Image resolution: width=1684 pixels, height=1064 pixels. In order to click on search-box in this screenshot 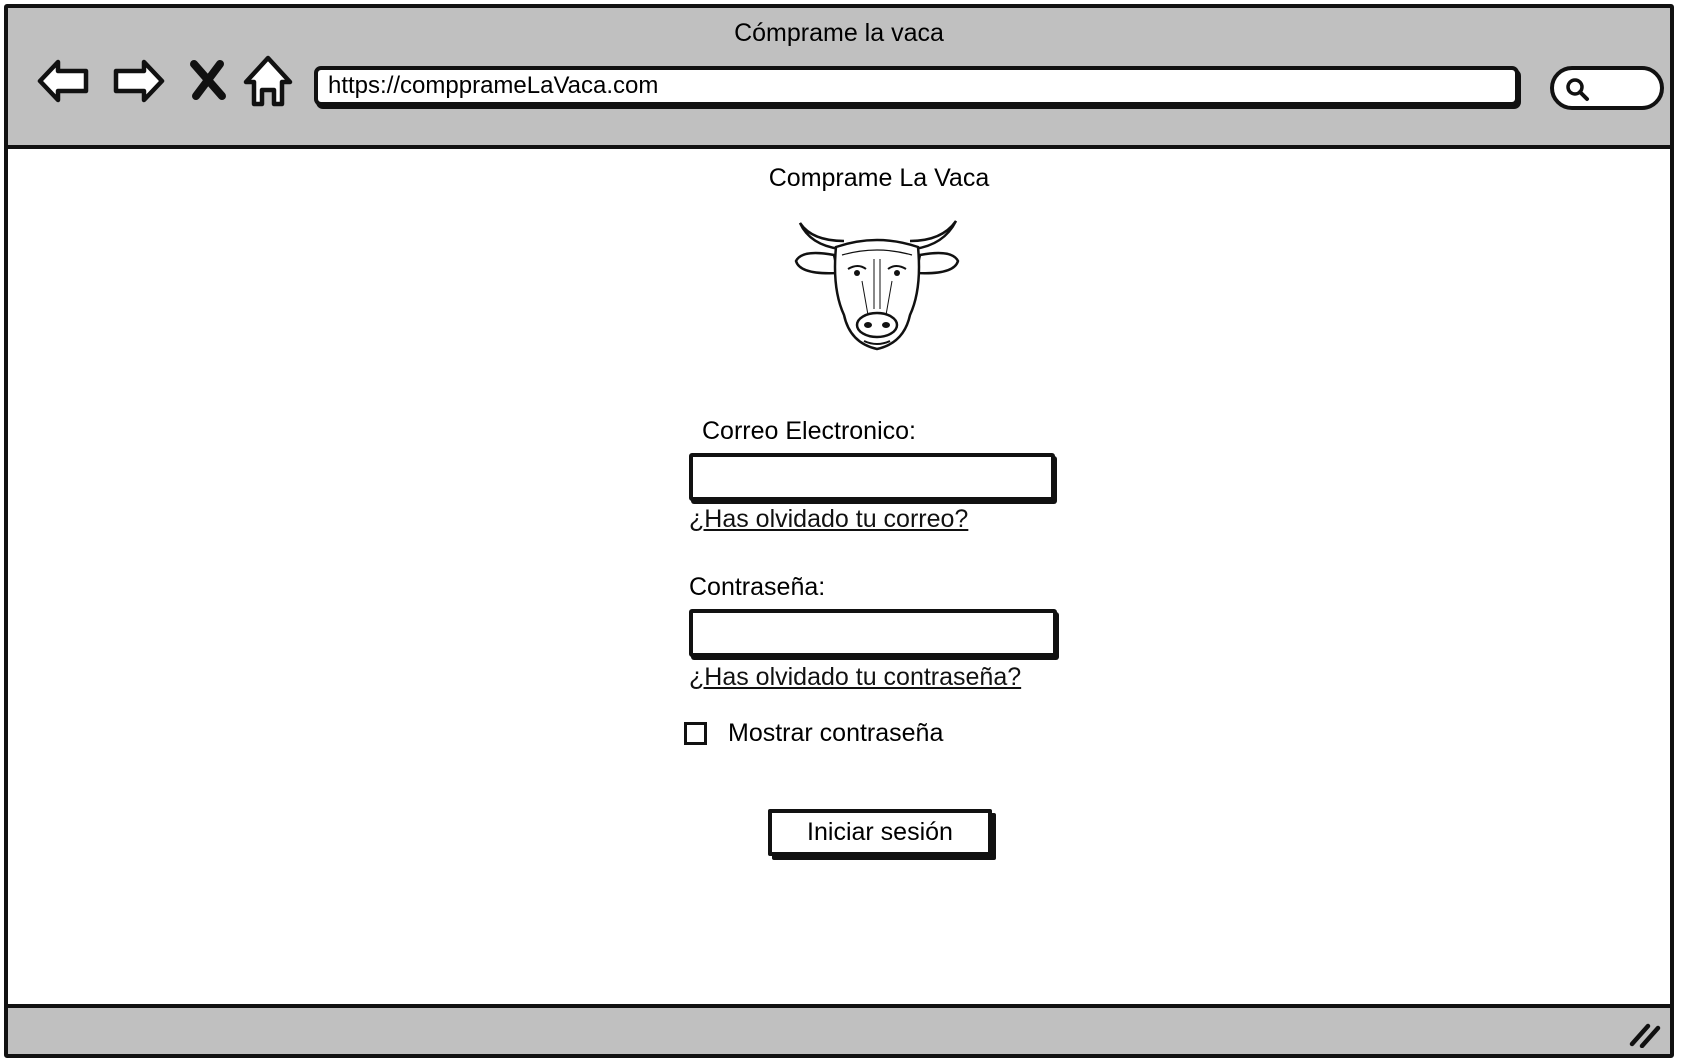, I will do `click(1607, 88)`.